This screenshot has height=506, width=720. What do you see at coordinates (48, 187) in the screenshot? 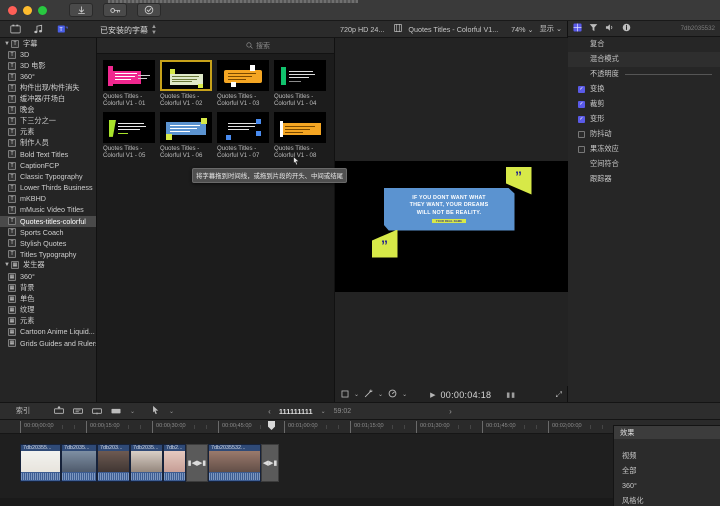
I see `sidebar-item-lower-thirds-business: T Lower Thirds Business` at bounding box center [48, 187].